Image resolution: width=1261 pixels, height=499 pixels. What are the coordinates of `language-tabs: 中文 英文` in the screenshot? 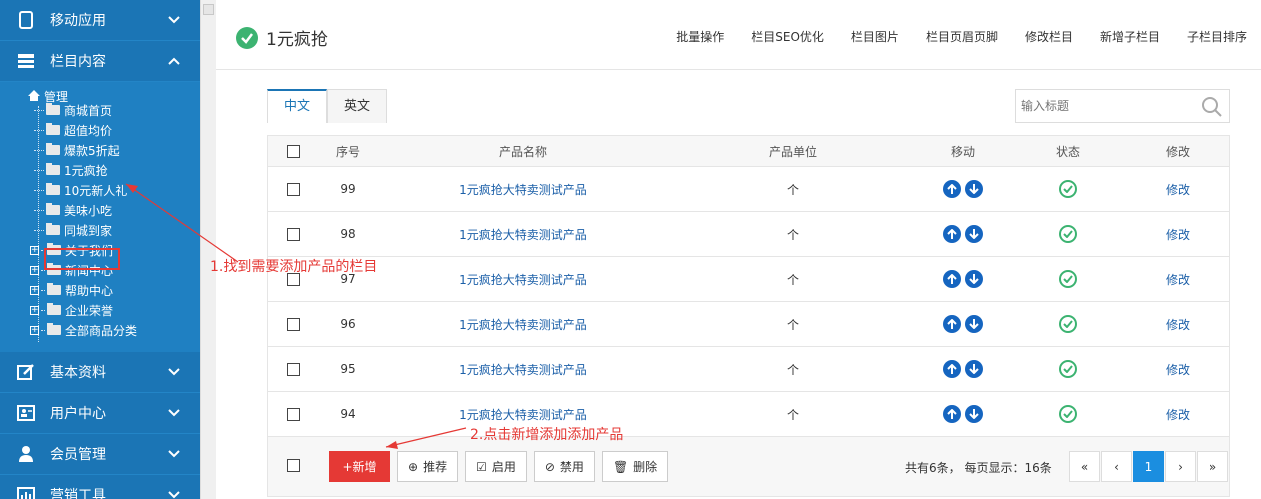 It's located at (327, 106).